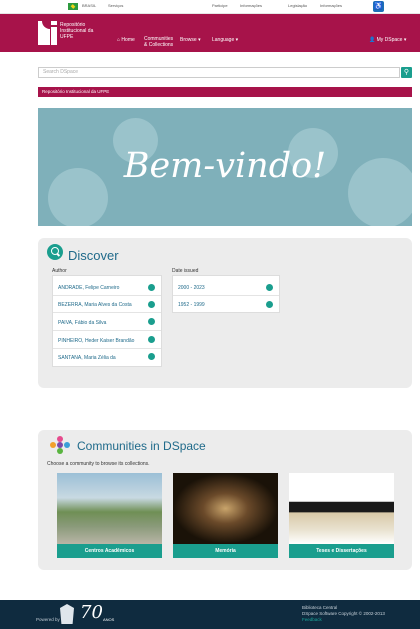 The width and height of the screenshot is (420, 629). What do you see at coordinates (82, 323) in the screenshot?
I see `author-facet-item: PAIVA, Fábio da Silva` at bounding box center [82, 323].